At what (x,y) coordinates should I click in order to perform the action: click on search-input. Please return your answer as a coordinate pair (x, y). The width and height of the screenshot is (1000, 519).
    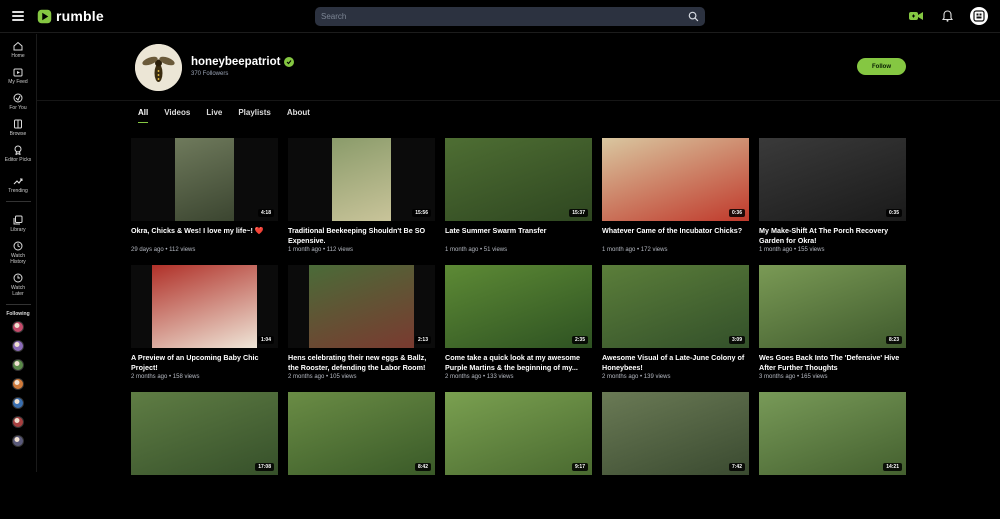
    Looking at the image, I should click on (501, 16).